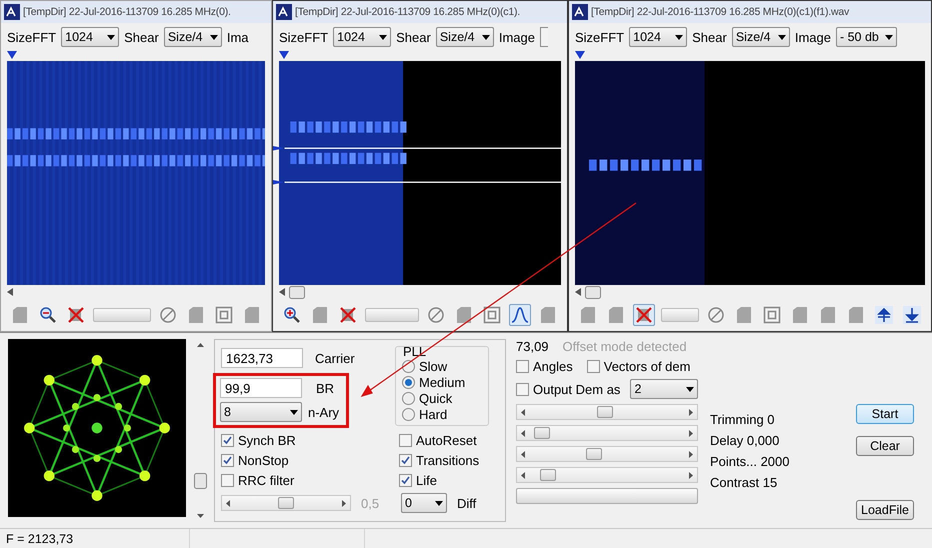 The image size is (932, 548). I want to click on checkbox: RRC filter, so click(306, 480).